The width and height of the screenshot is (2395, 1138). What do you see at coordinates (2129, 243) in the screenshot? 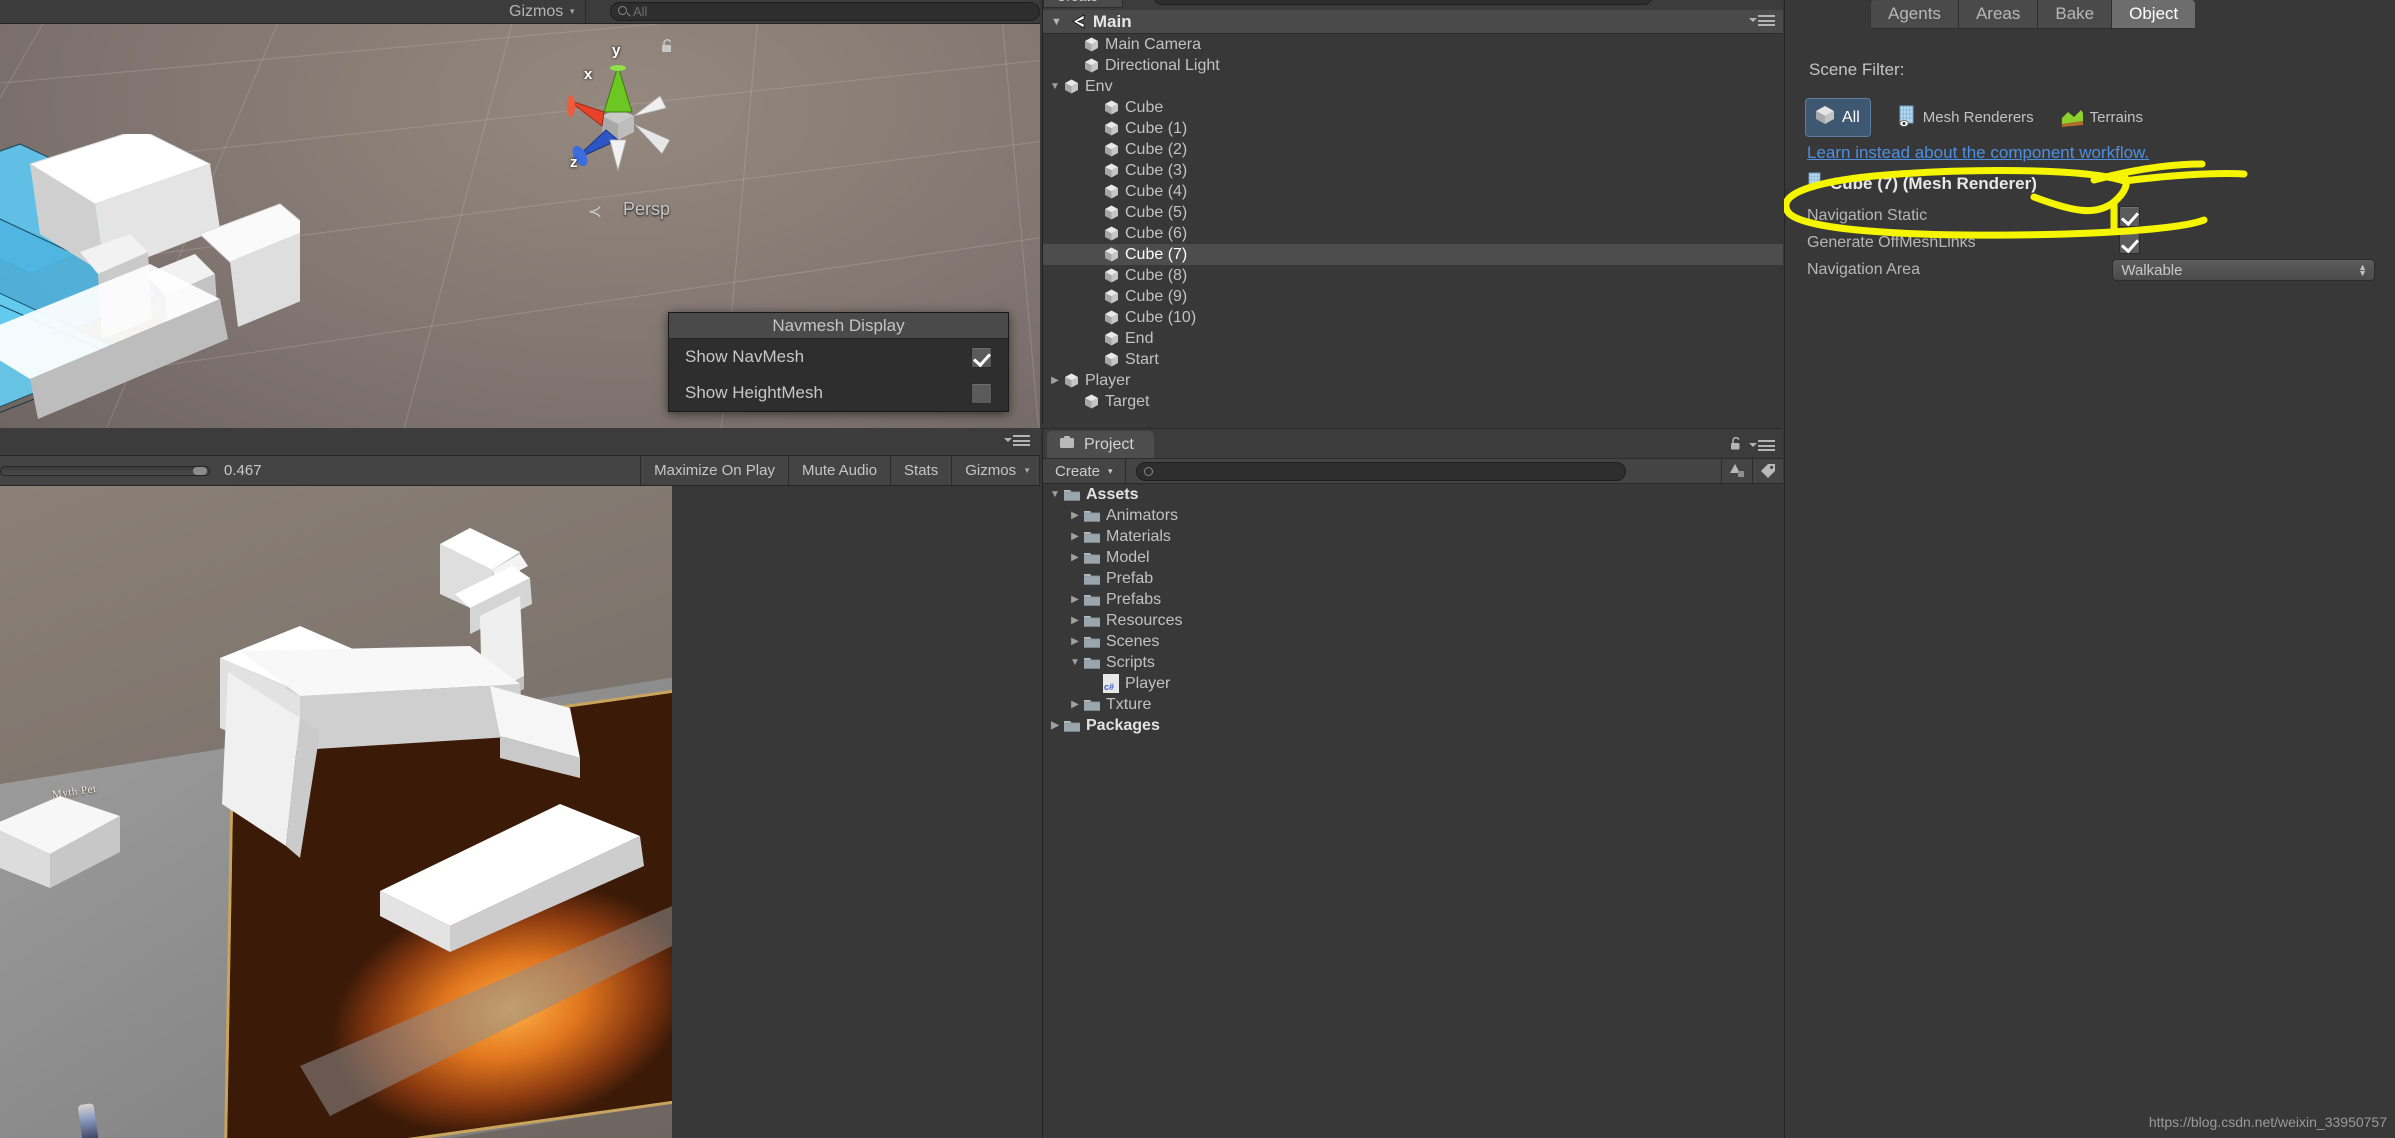
I see `generate-offmeshlinks-checkbox` at bounding box center [2129, 243].